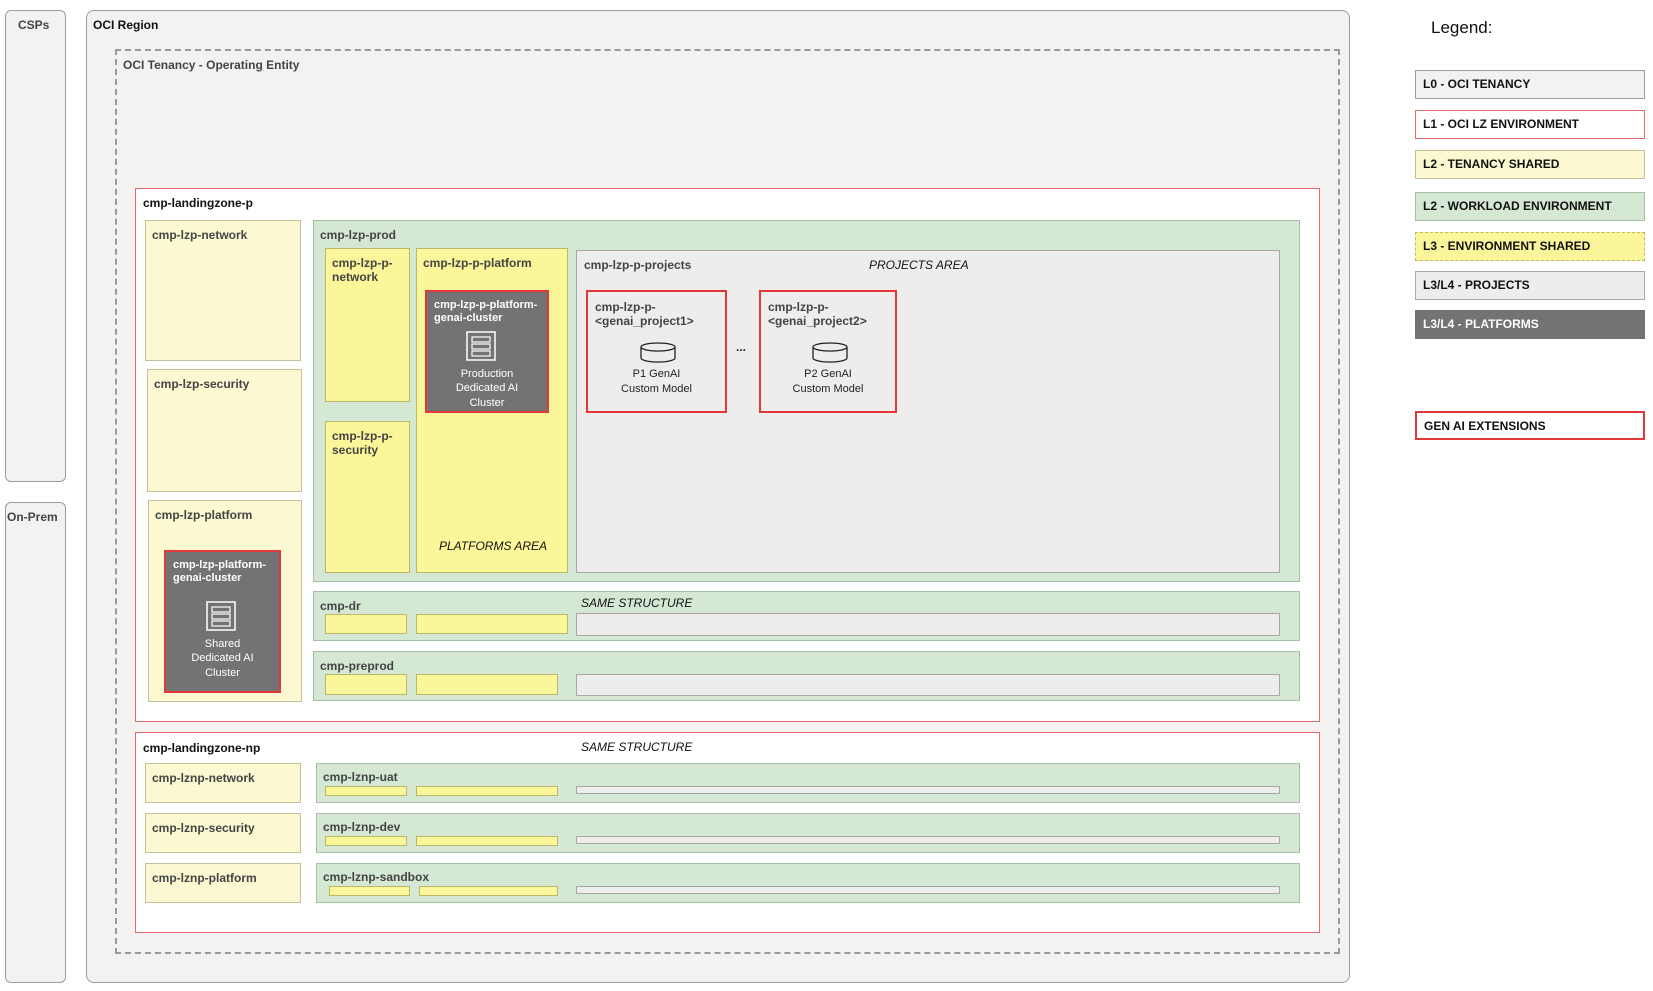 This screenshot has height=991, width=1653. What do you see at coordinates (203, 778) in the screenshot?
I see `lznp-network-label: cmp-lznp-network` at bounding box center [203, 778].